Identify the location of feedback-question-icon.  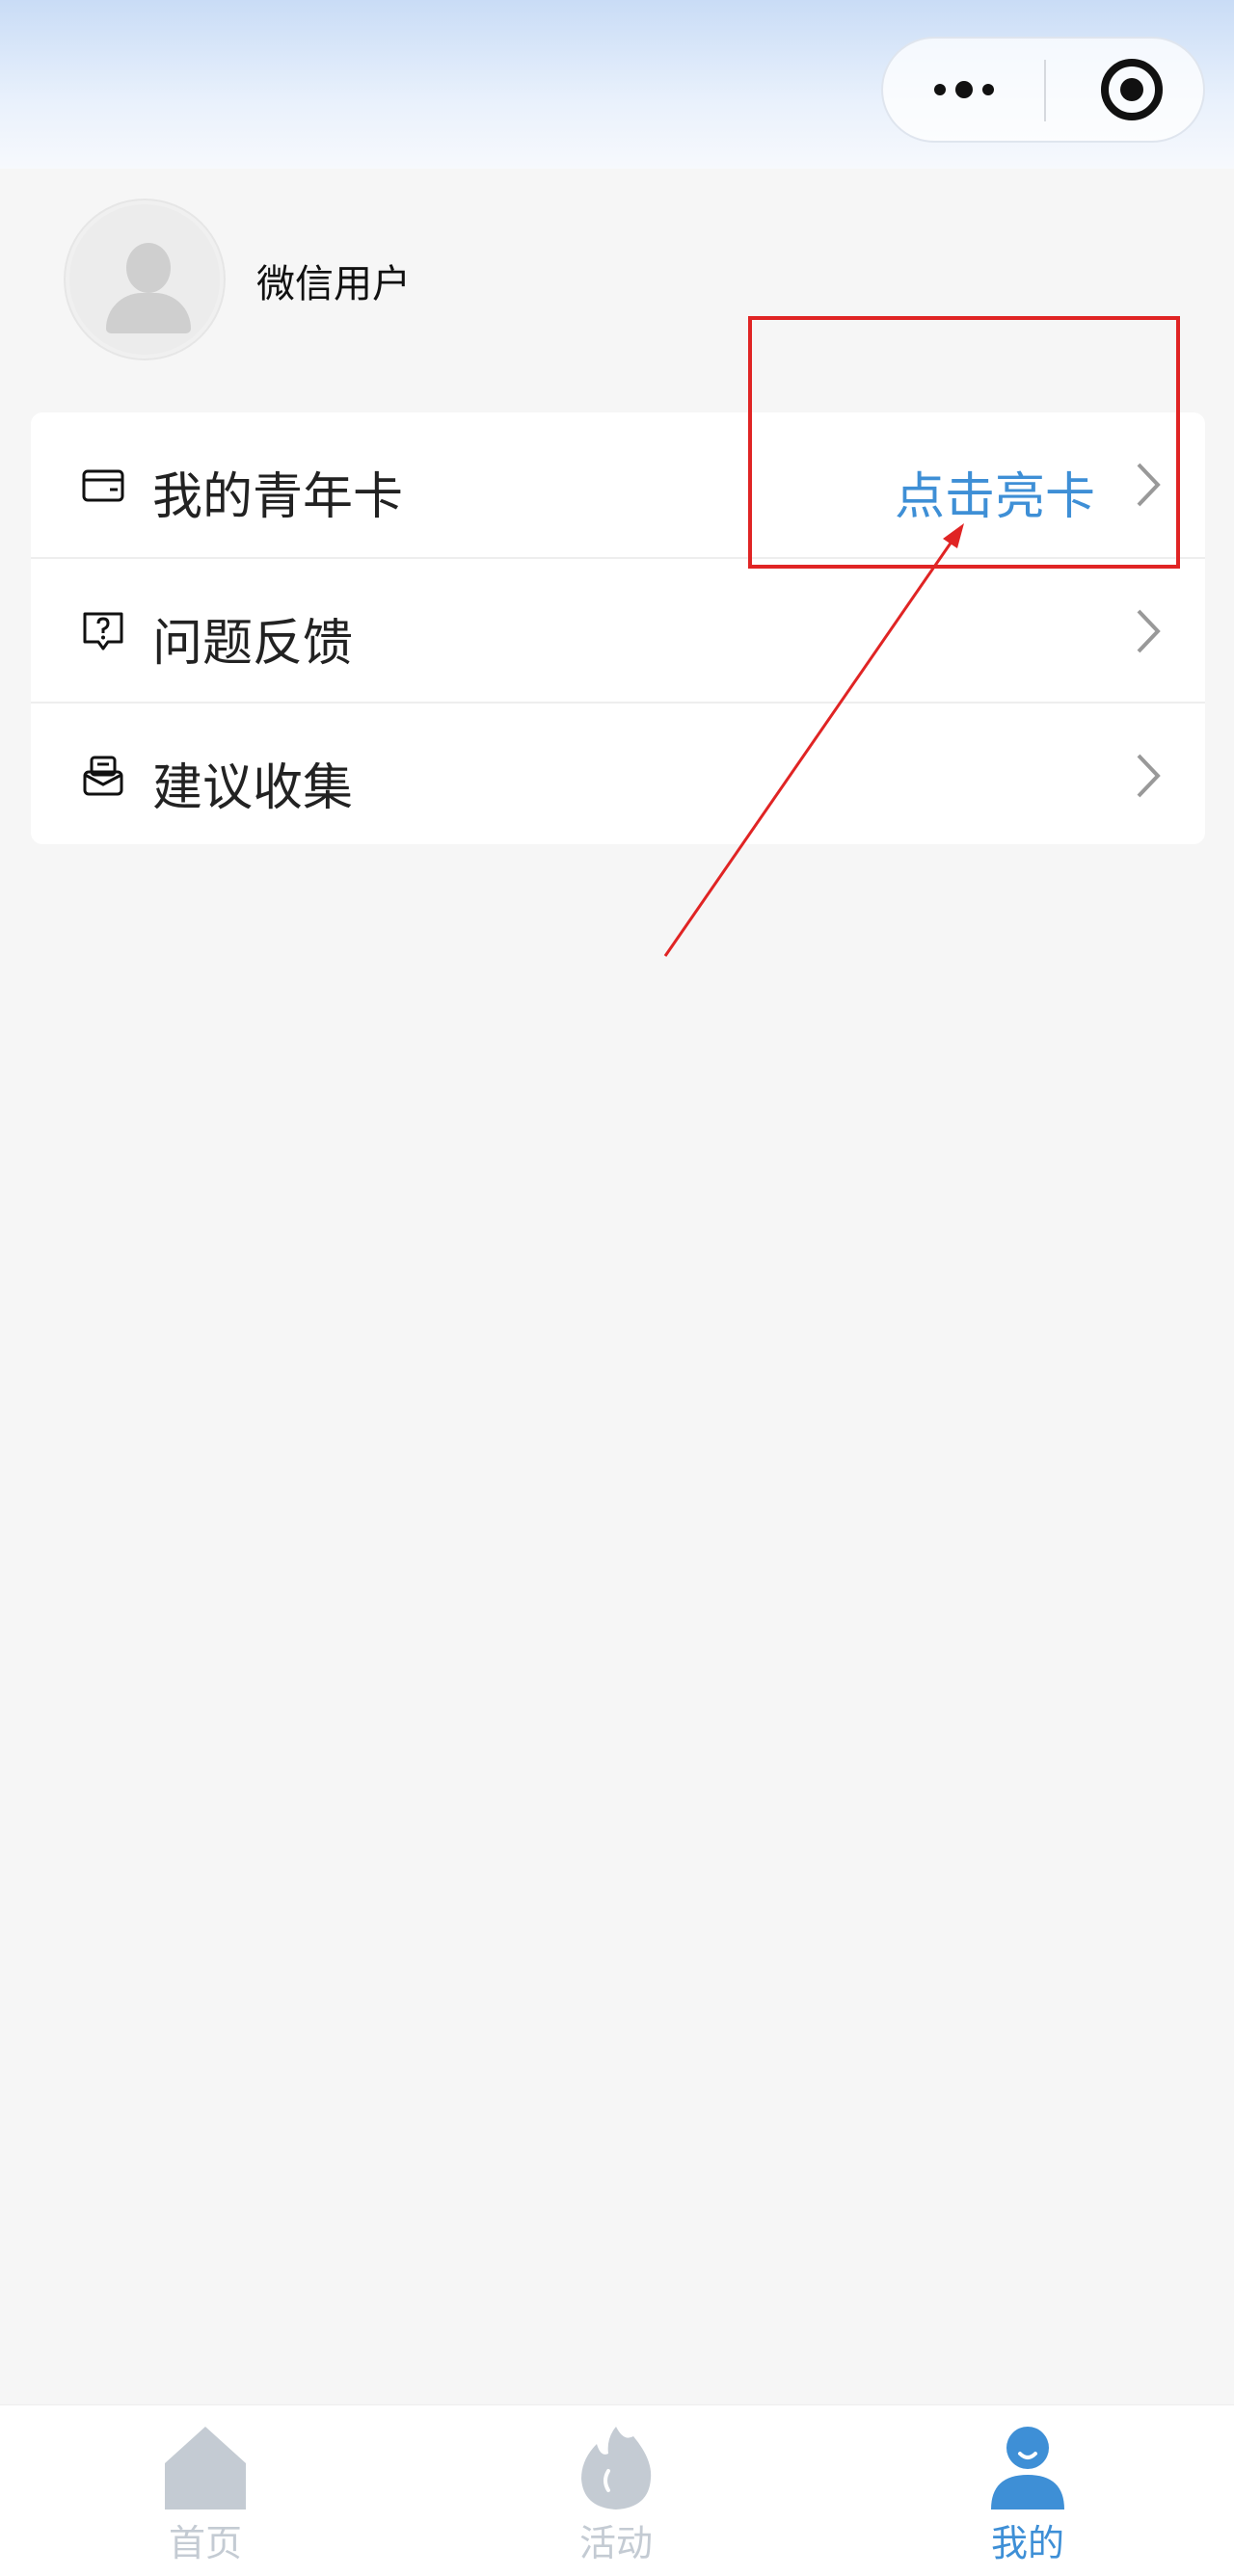
(103, 631).